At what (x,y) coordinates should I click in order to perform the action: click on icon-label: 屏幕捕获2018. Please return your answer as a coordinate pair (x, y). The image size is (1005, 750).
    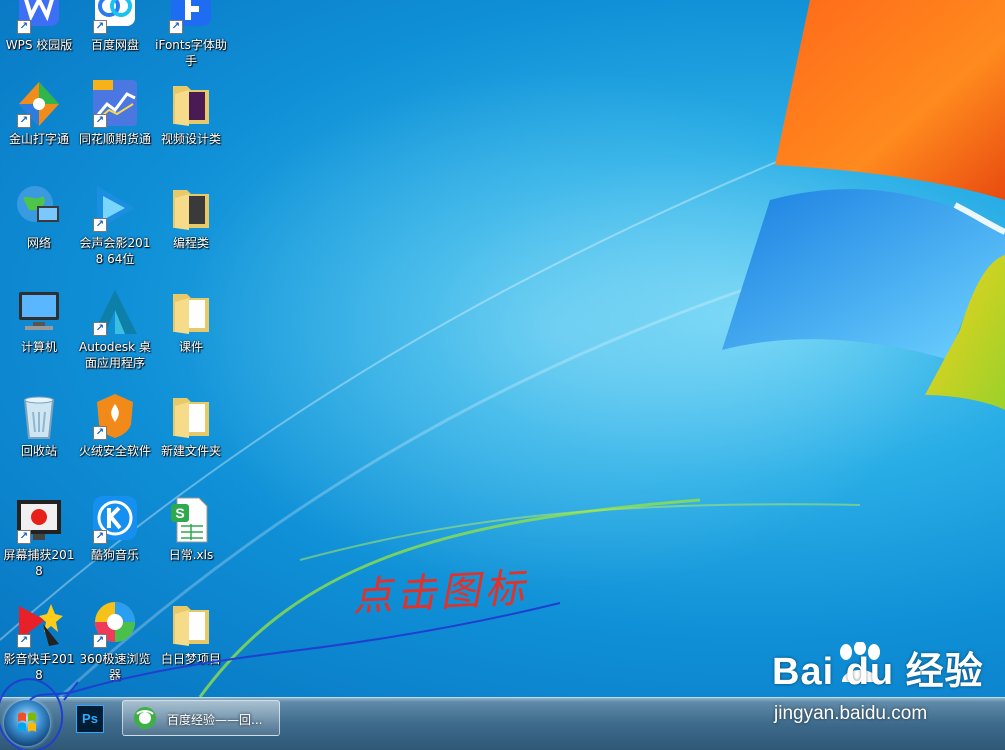
    Looking at the image, I should click on (39, 563).